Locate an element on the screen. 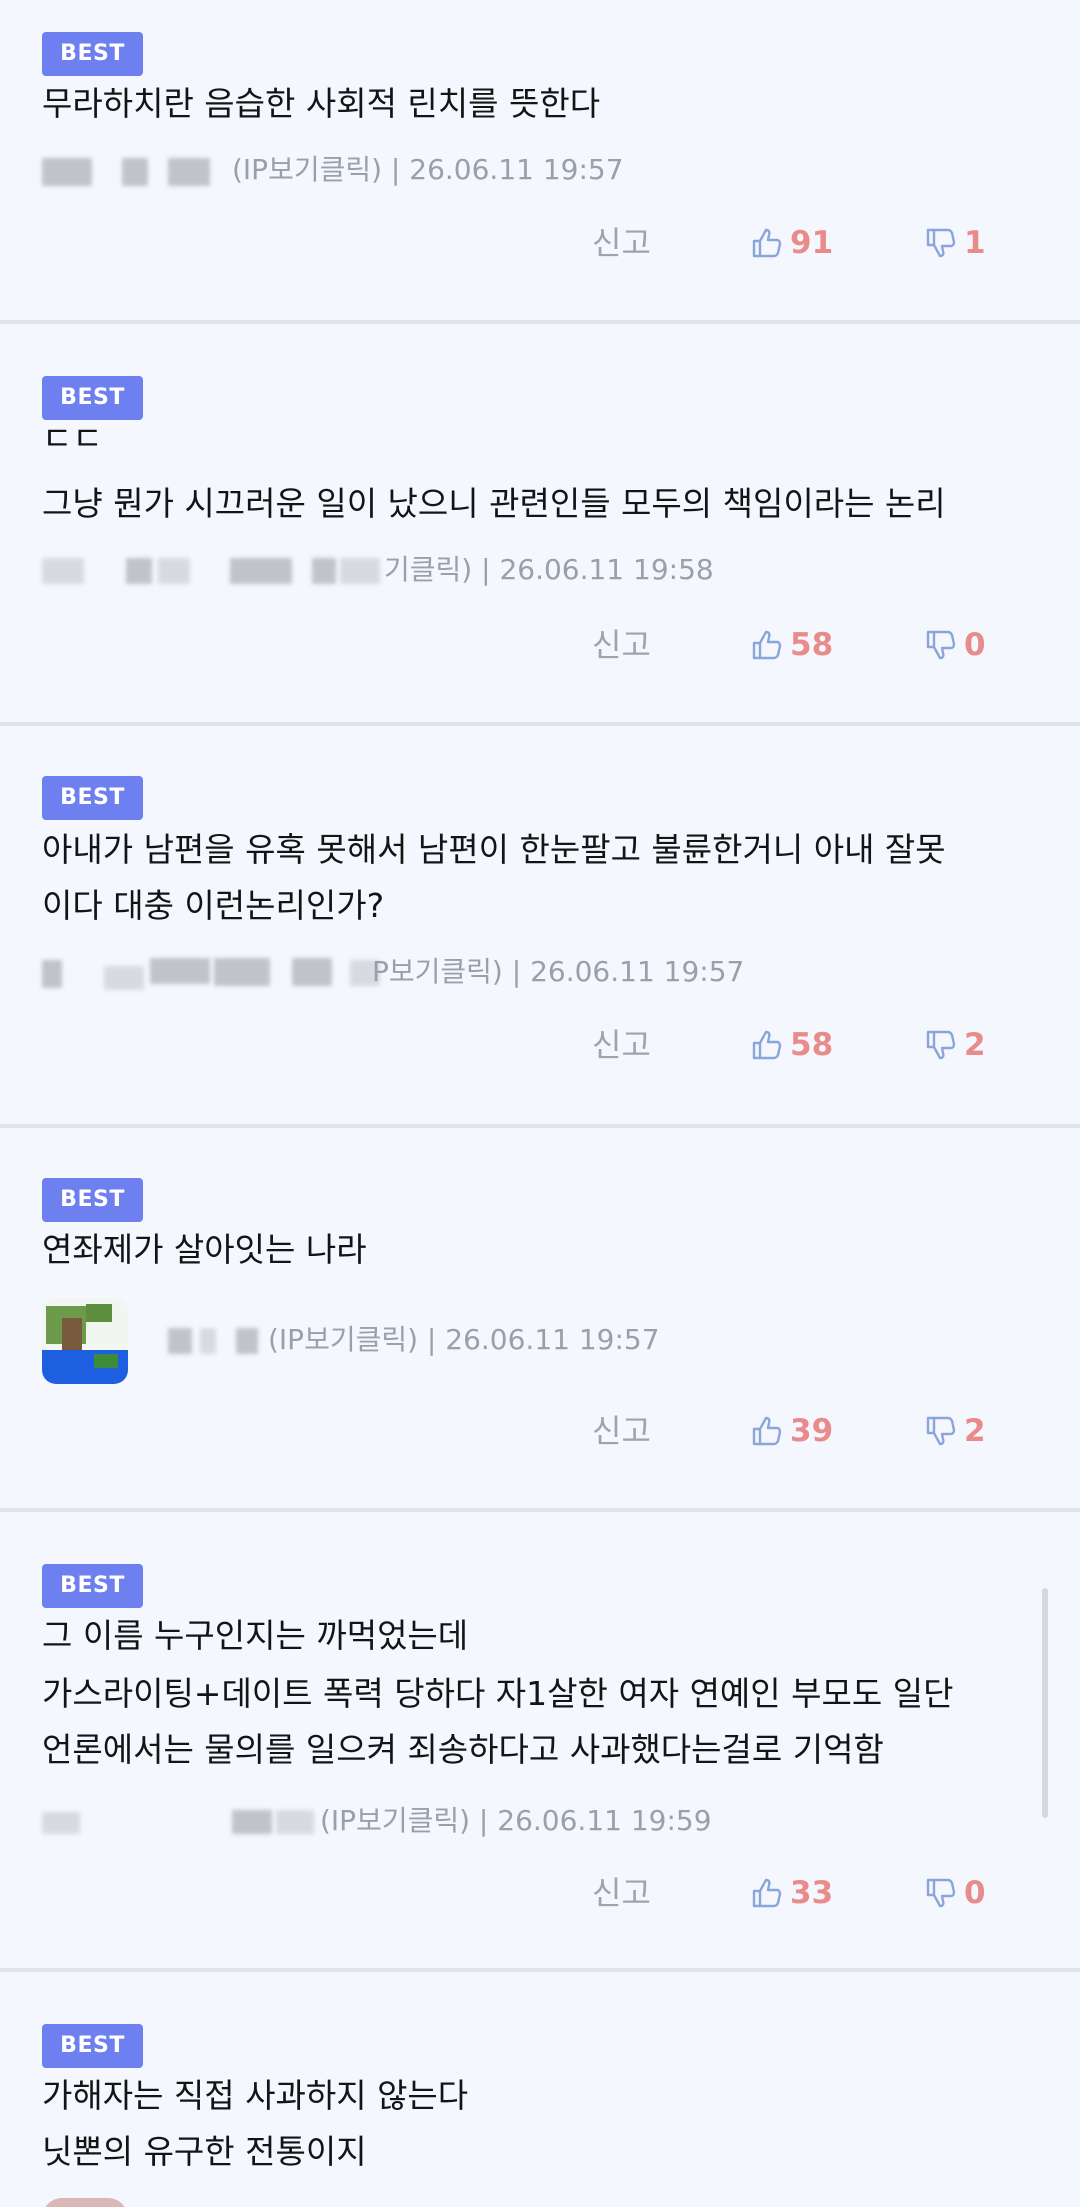  comment-text: 이다 대충 이런논리인가? is located at coordinates (213, 905).